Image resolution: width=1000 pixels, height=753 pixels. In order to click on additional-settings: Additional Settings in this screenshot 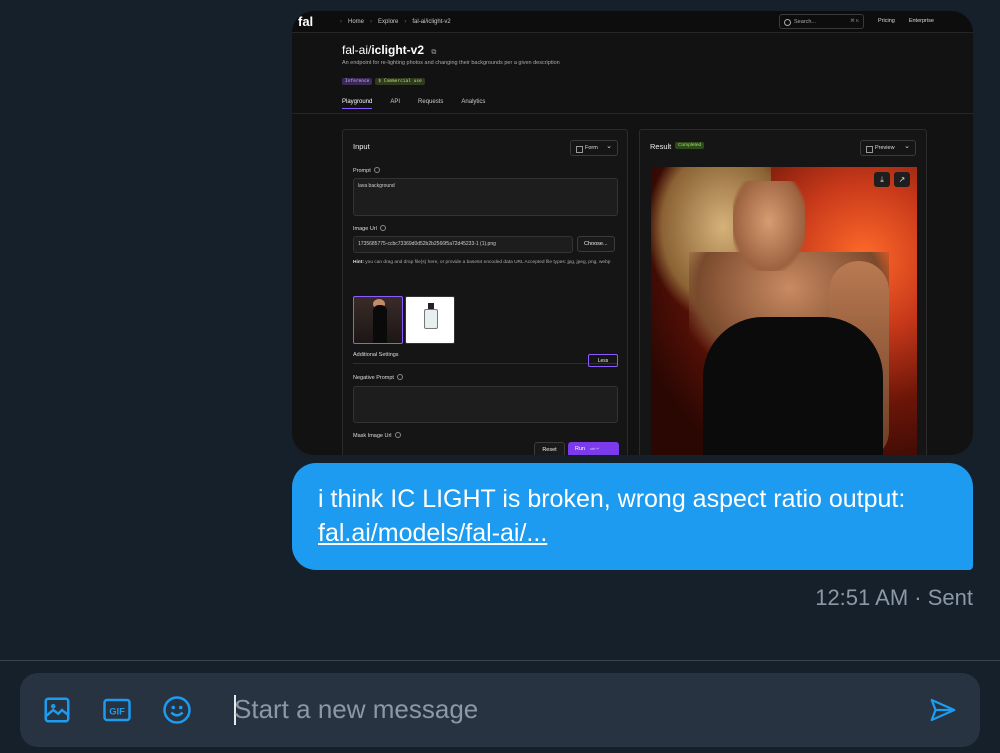, I will do `click(485, 358)`.